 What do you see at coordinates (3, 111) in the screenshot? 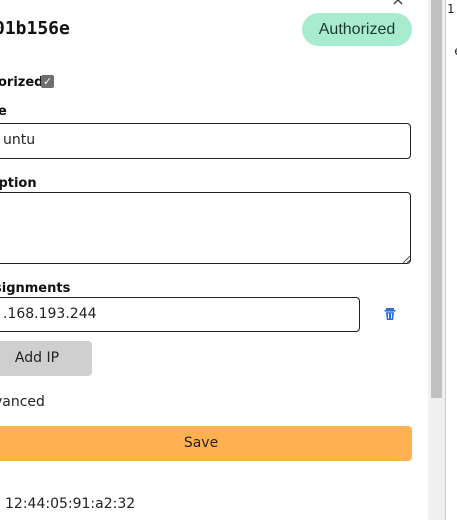
I see `name-label: e` at bounding box center [3, 111].